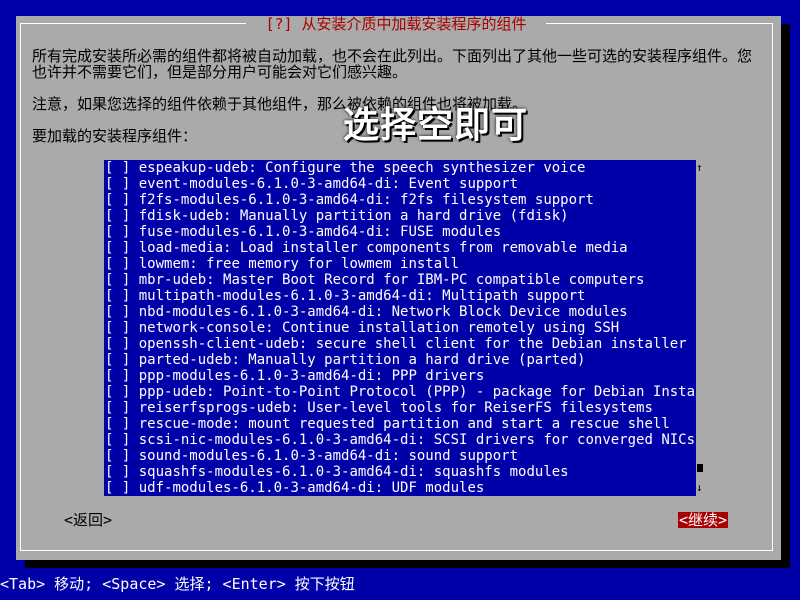  What do you see at coordinates (177, 584) in the screenshot?
I see `status-bar: <Tab> 移动; <Space> 选择; <Enter> 按下按钮` at bounding box center [177, 584].